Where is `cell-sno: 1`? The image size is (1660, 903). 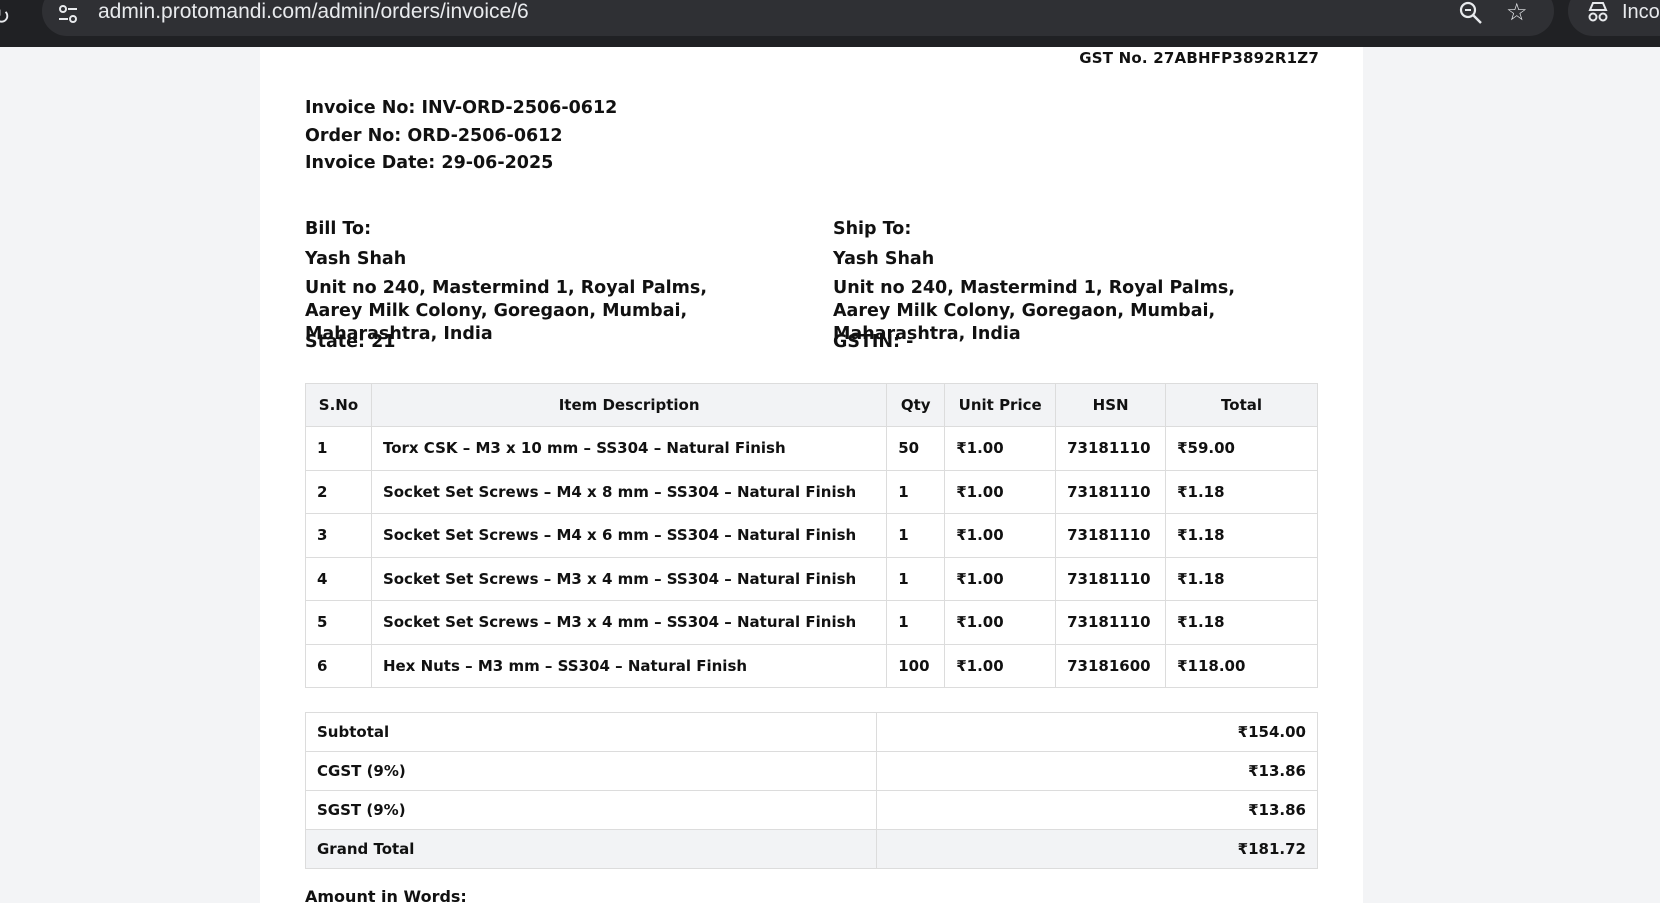 cell-sno: 1 is located at coordinates (338, 448).